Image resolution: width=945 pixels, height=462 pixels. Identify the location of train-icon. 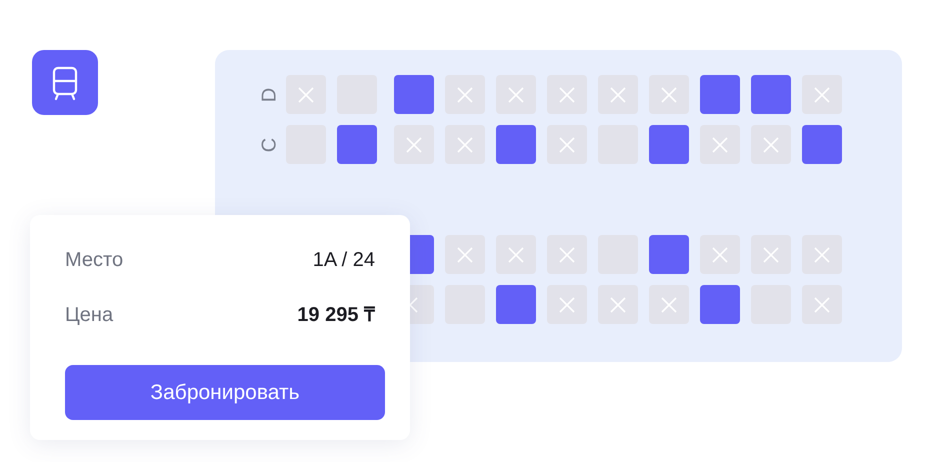
(65, 82).